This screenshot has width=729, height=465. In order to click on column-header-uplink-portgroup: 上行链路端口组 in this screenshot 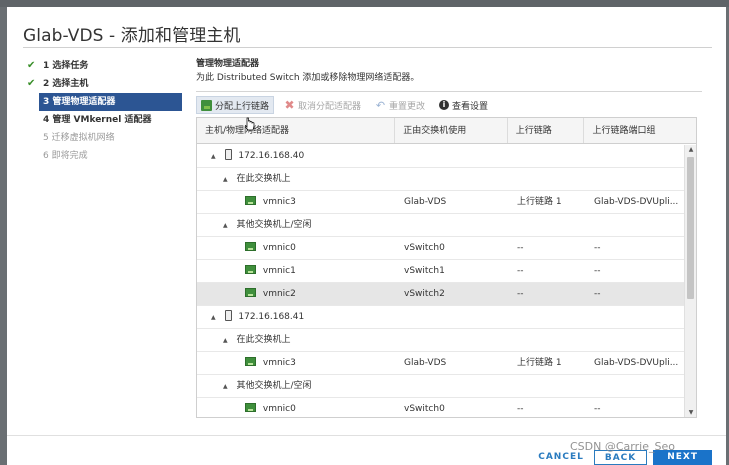, I will do `click(640, 130)`.